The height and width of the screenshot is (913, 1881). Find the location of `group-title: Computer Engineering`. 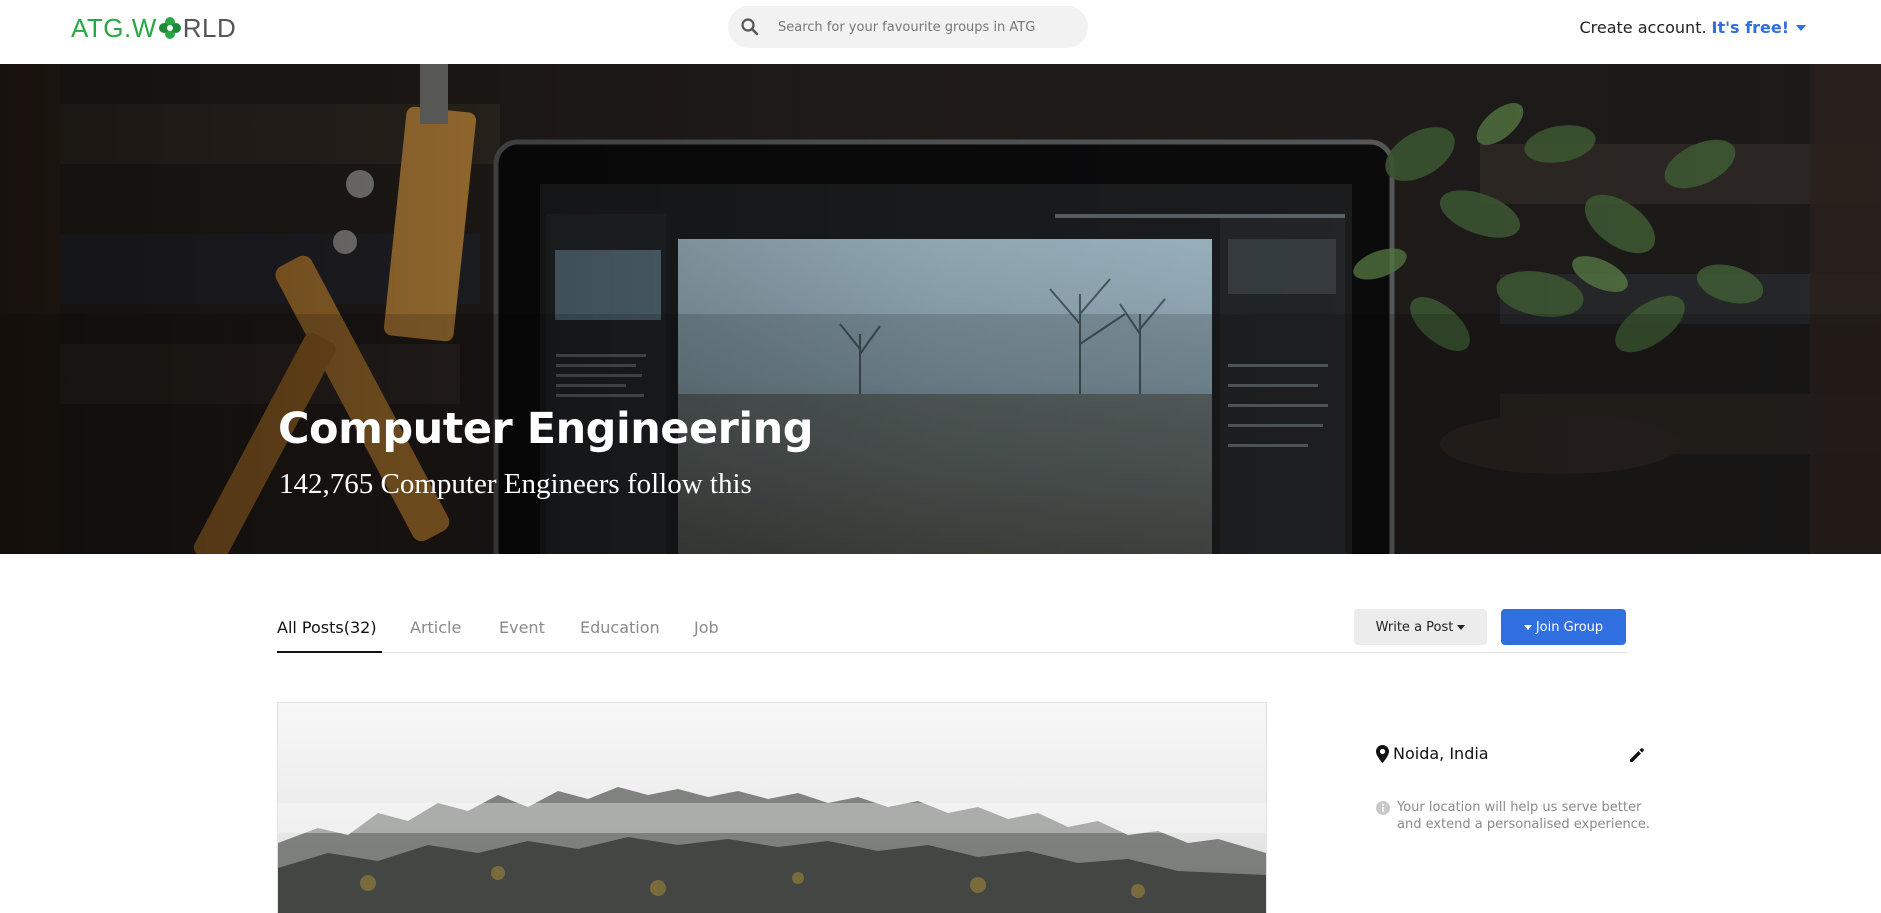

group-title: Computer Engineering is located at coordinates (545, 429).